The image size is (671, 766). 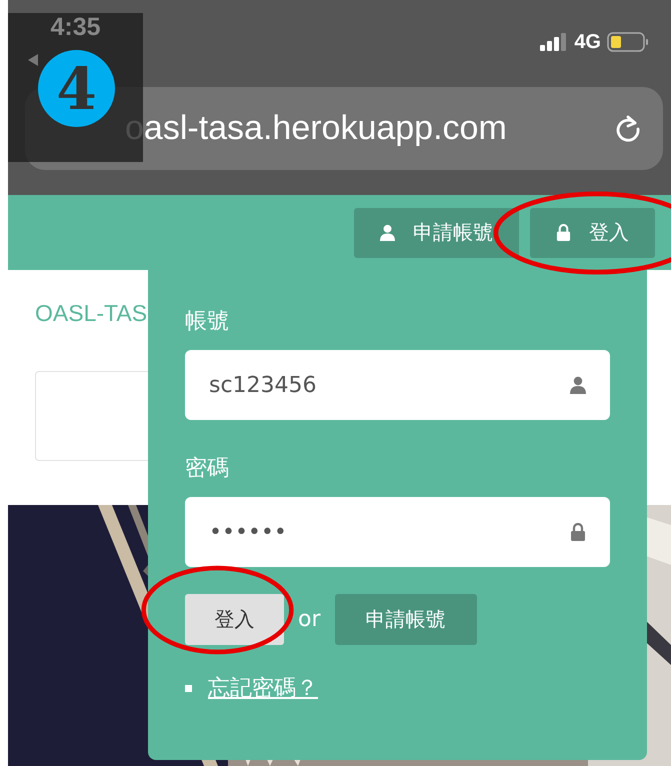 What do you see at coordinates (309, 619) in the screenshot?
I see `or-label: or` at bounding box center [309, 619].